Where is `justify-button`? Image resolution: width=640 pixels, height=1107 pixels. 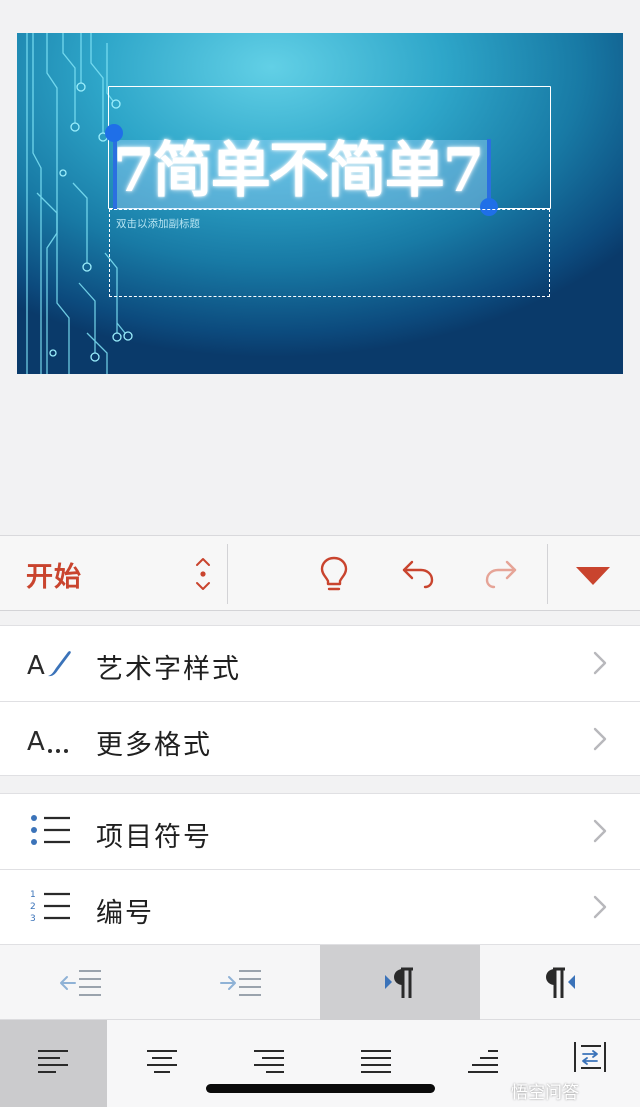 justify-button is located at coordinates (374, 1063).